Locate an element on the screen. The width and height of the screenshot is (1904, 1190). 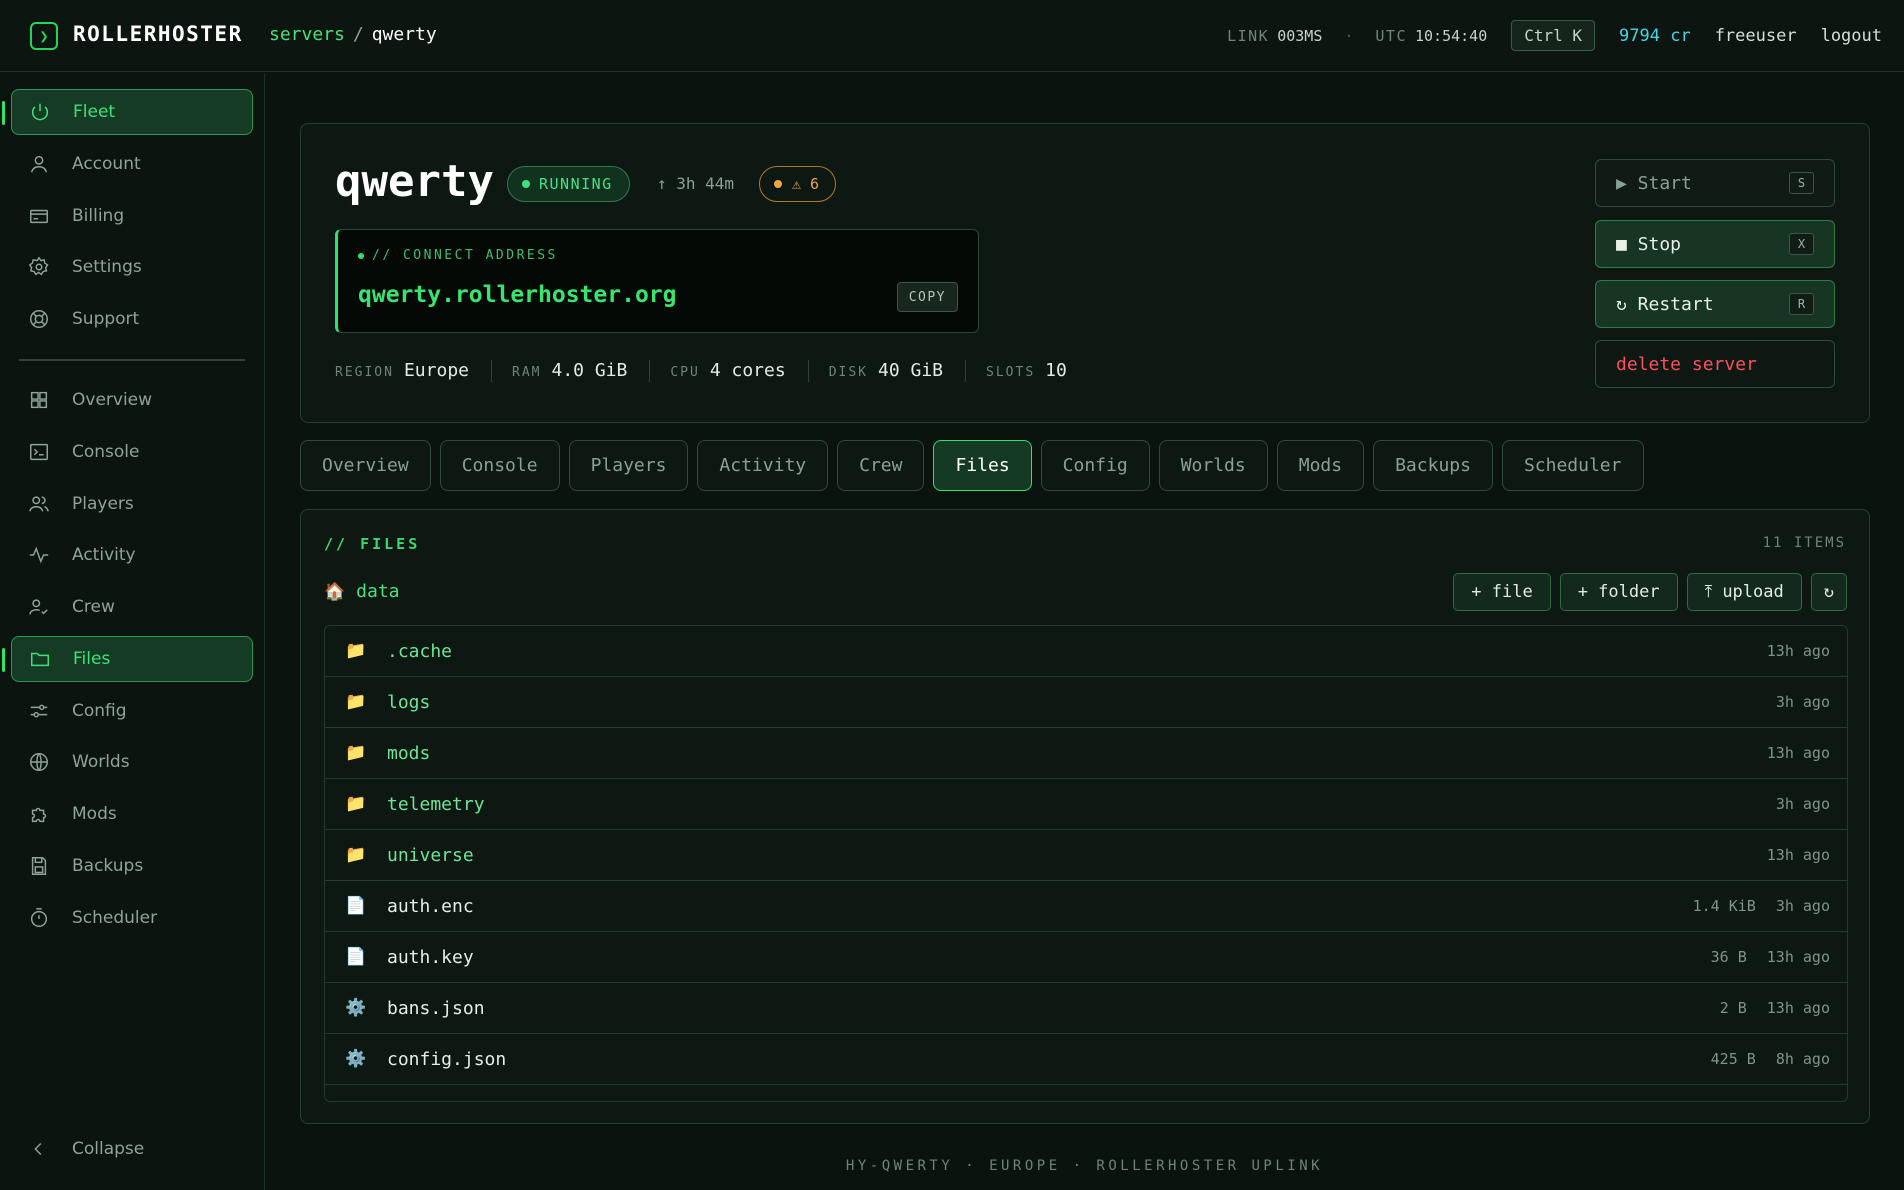
sidebar-item-worlds: Worlds is located at coordinates (132, 762).